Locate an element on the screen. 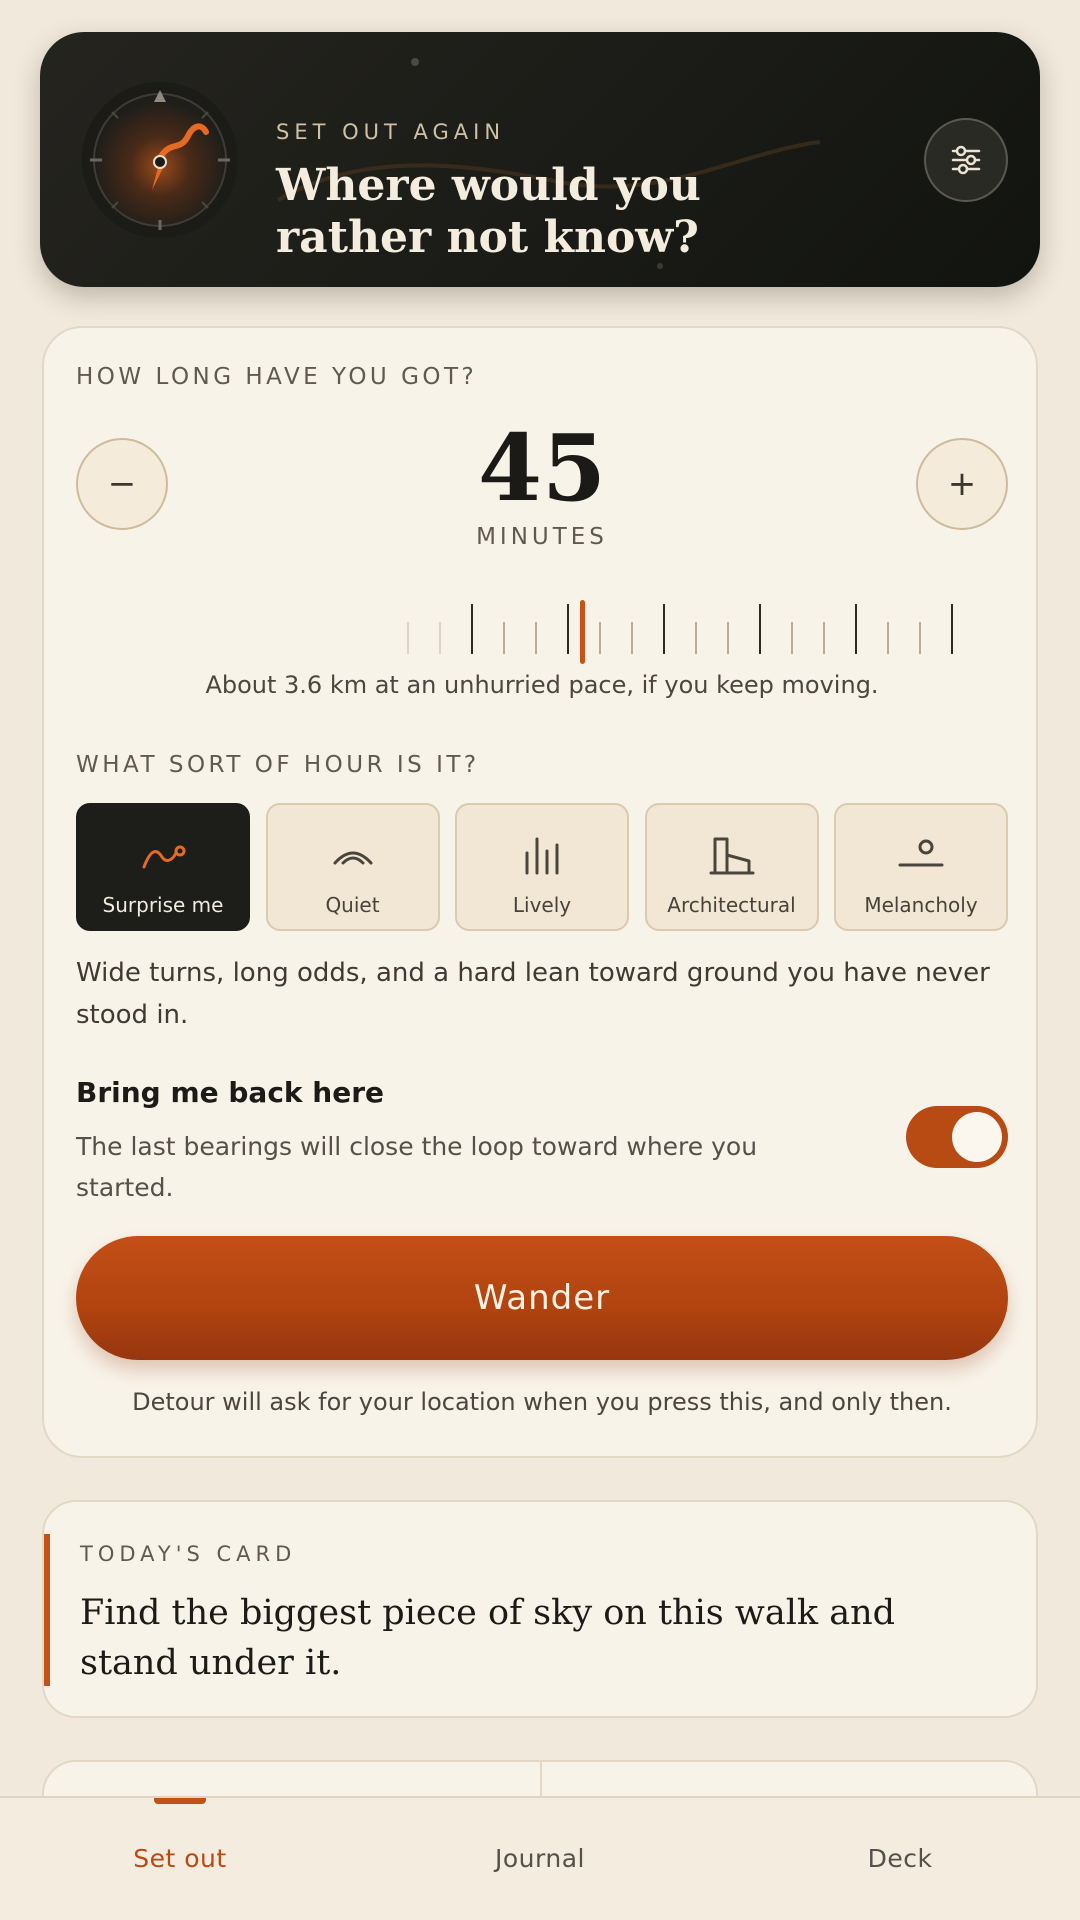 This screenshot has height=1920, width=1080. active-tab-indicator is located at coordinates (180, 1801).